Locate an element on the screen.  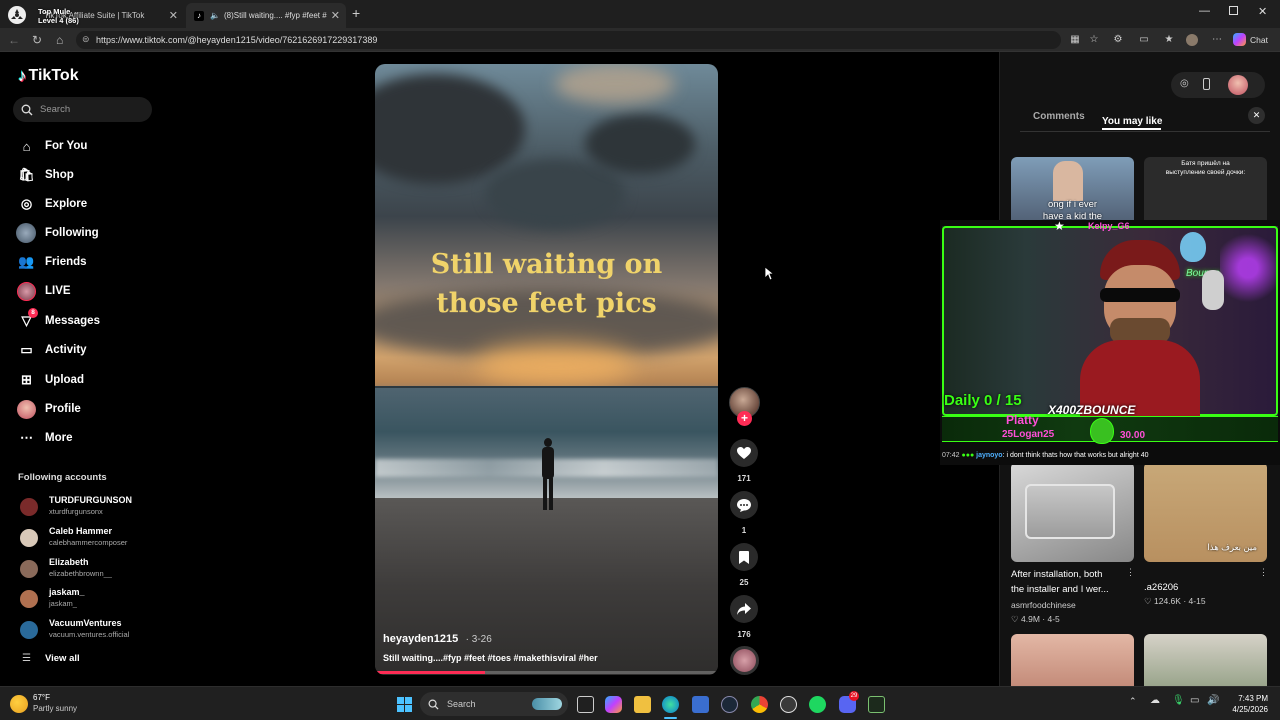
nav-item-following: Following is located at coordinates (57, 233).